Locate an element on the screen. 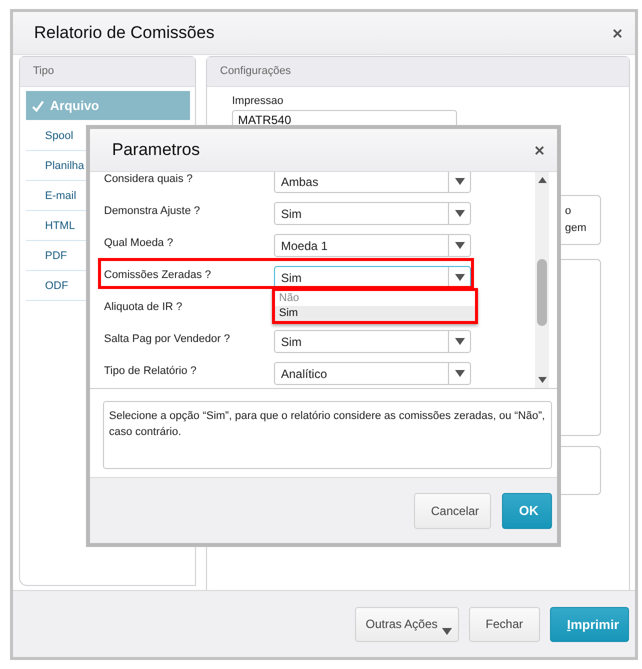 The width and height of the screenshot is (642, 669). panel-header: Tipo is located at coordinates (107, 72).